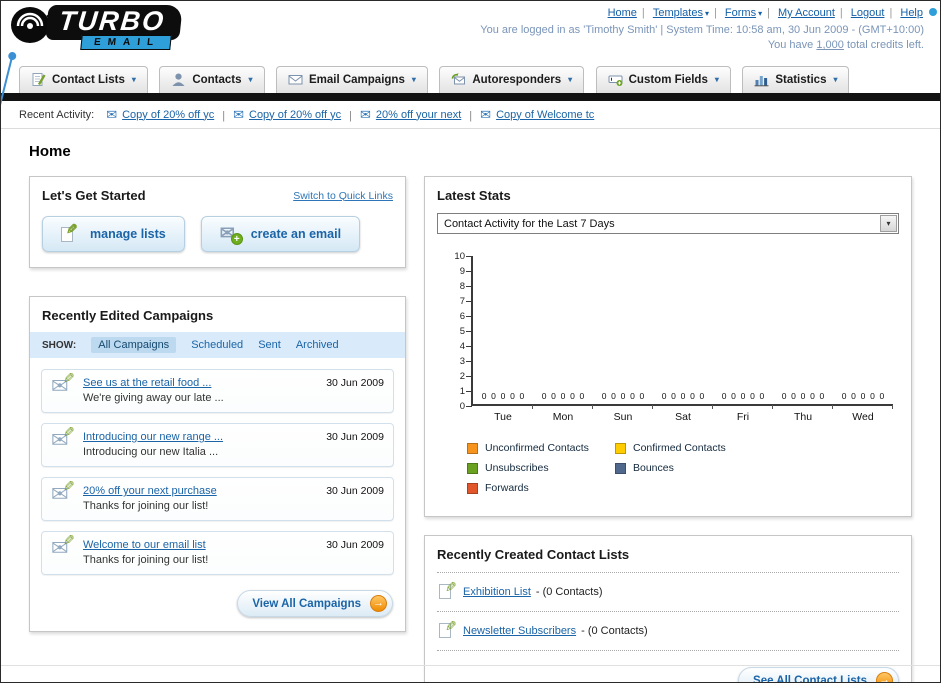 The image size is (941, 683). Describe the element at coordinates (317, 345) in the screenshot. I see `filter-archived: Archived` at that location.